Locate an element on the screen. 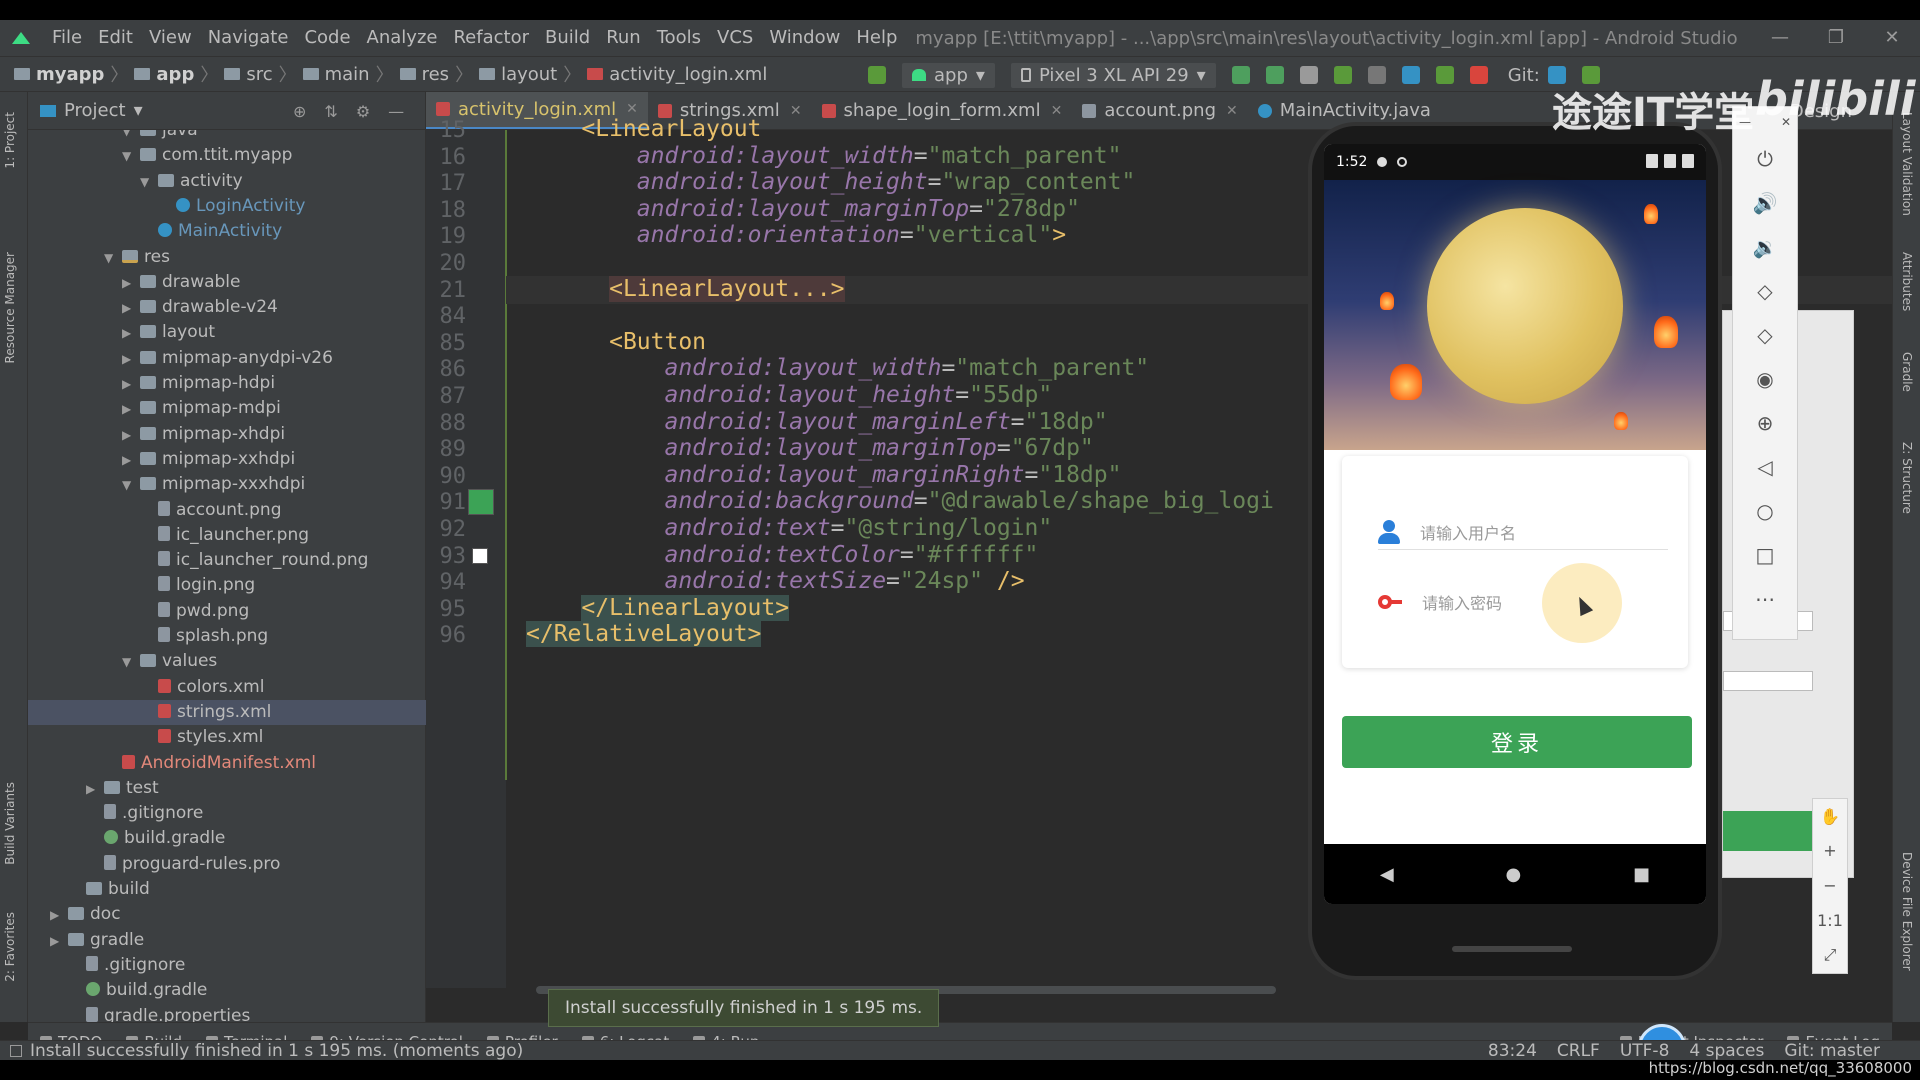 The image size is (1920, 1080). pan-icon: ✋ is located at coordinates (1830, 816).